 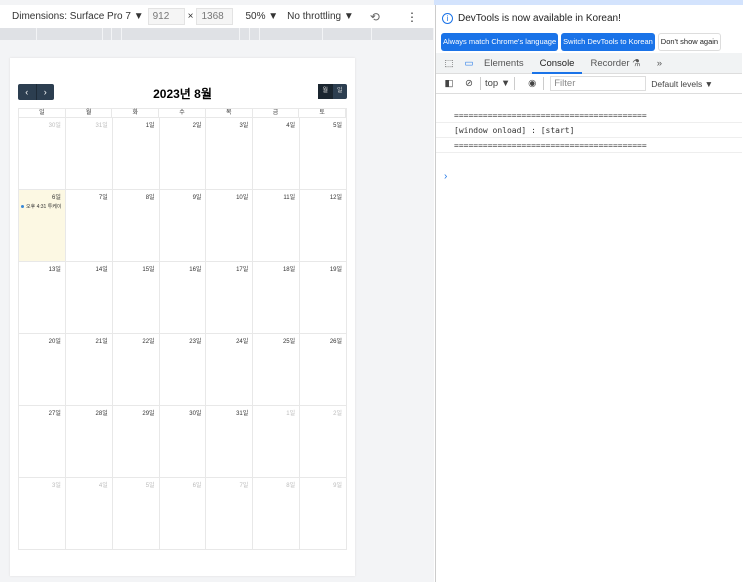 What do you see at coordinates (242, 198) in the screenshot?
I see `day-number: 10일` at bounding box center [242, 198].